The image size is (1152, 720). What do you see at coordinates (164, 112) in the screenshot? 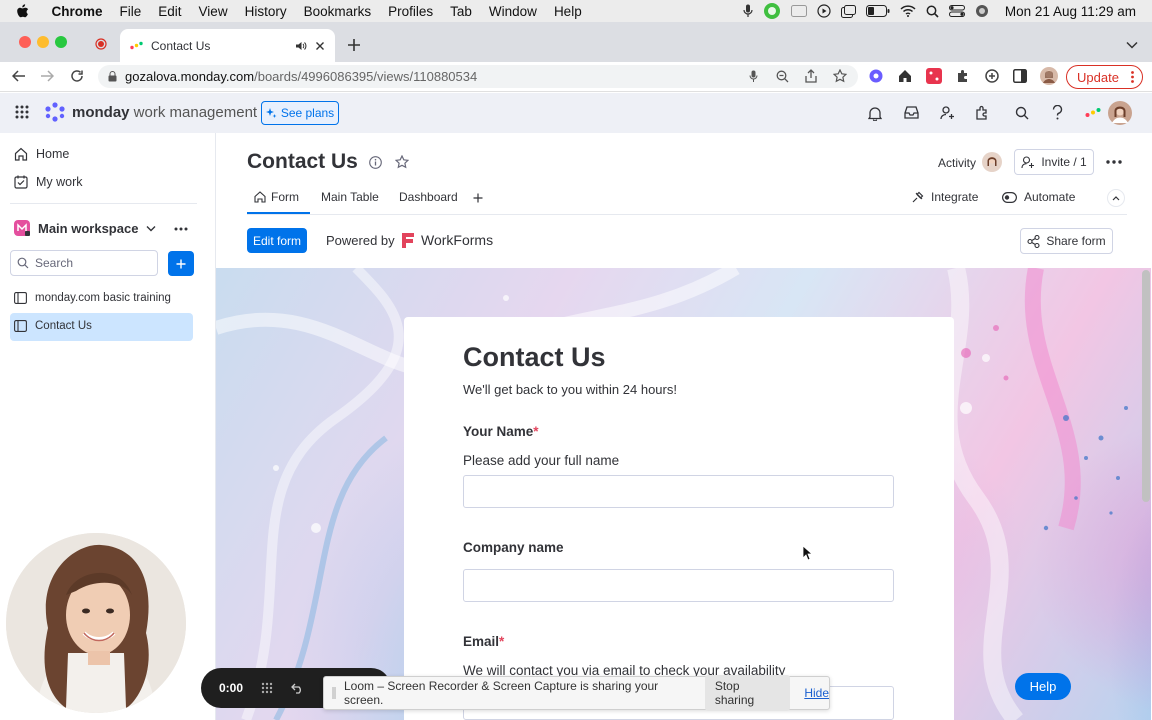
I see `monday-wordmark: monday work management` at bounding box center [164, 112].